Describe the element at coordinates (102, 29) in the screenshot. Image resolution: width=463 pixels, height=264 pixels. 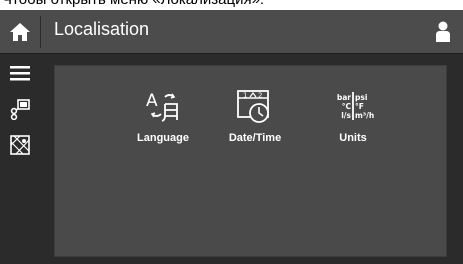
I see `page-title: Localisation` at that location.